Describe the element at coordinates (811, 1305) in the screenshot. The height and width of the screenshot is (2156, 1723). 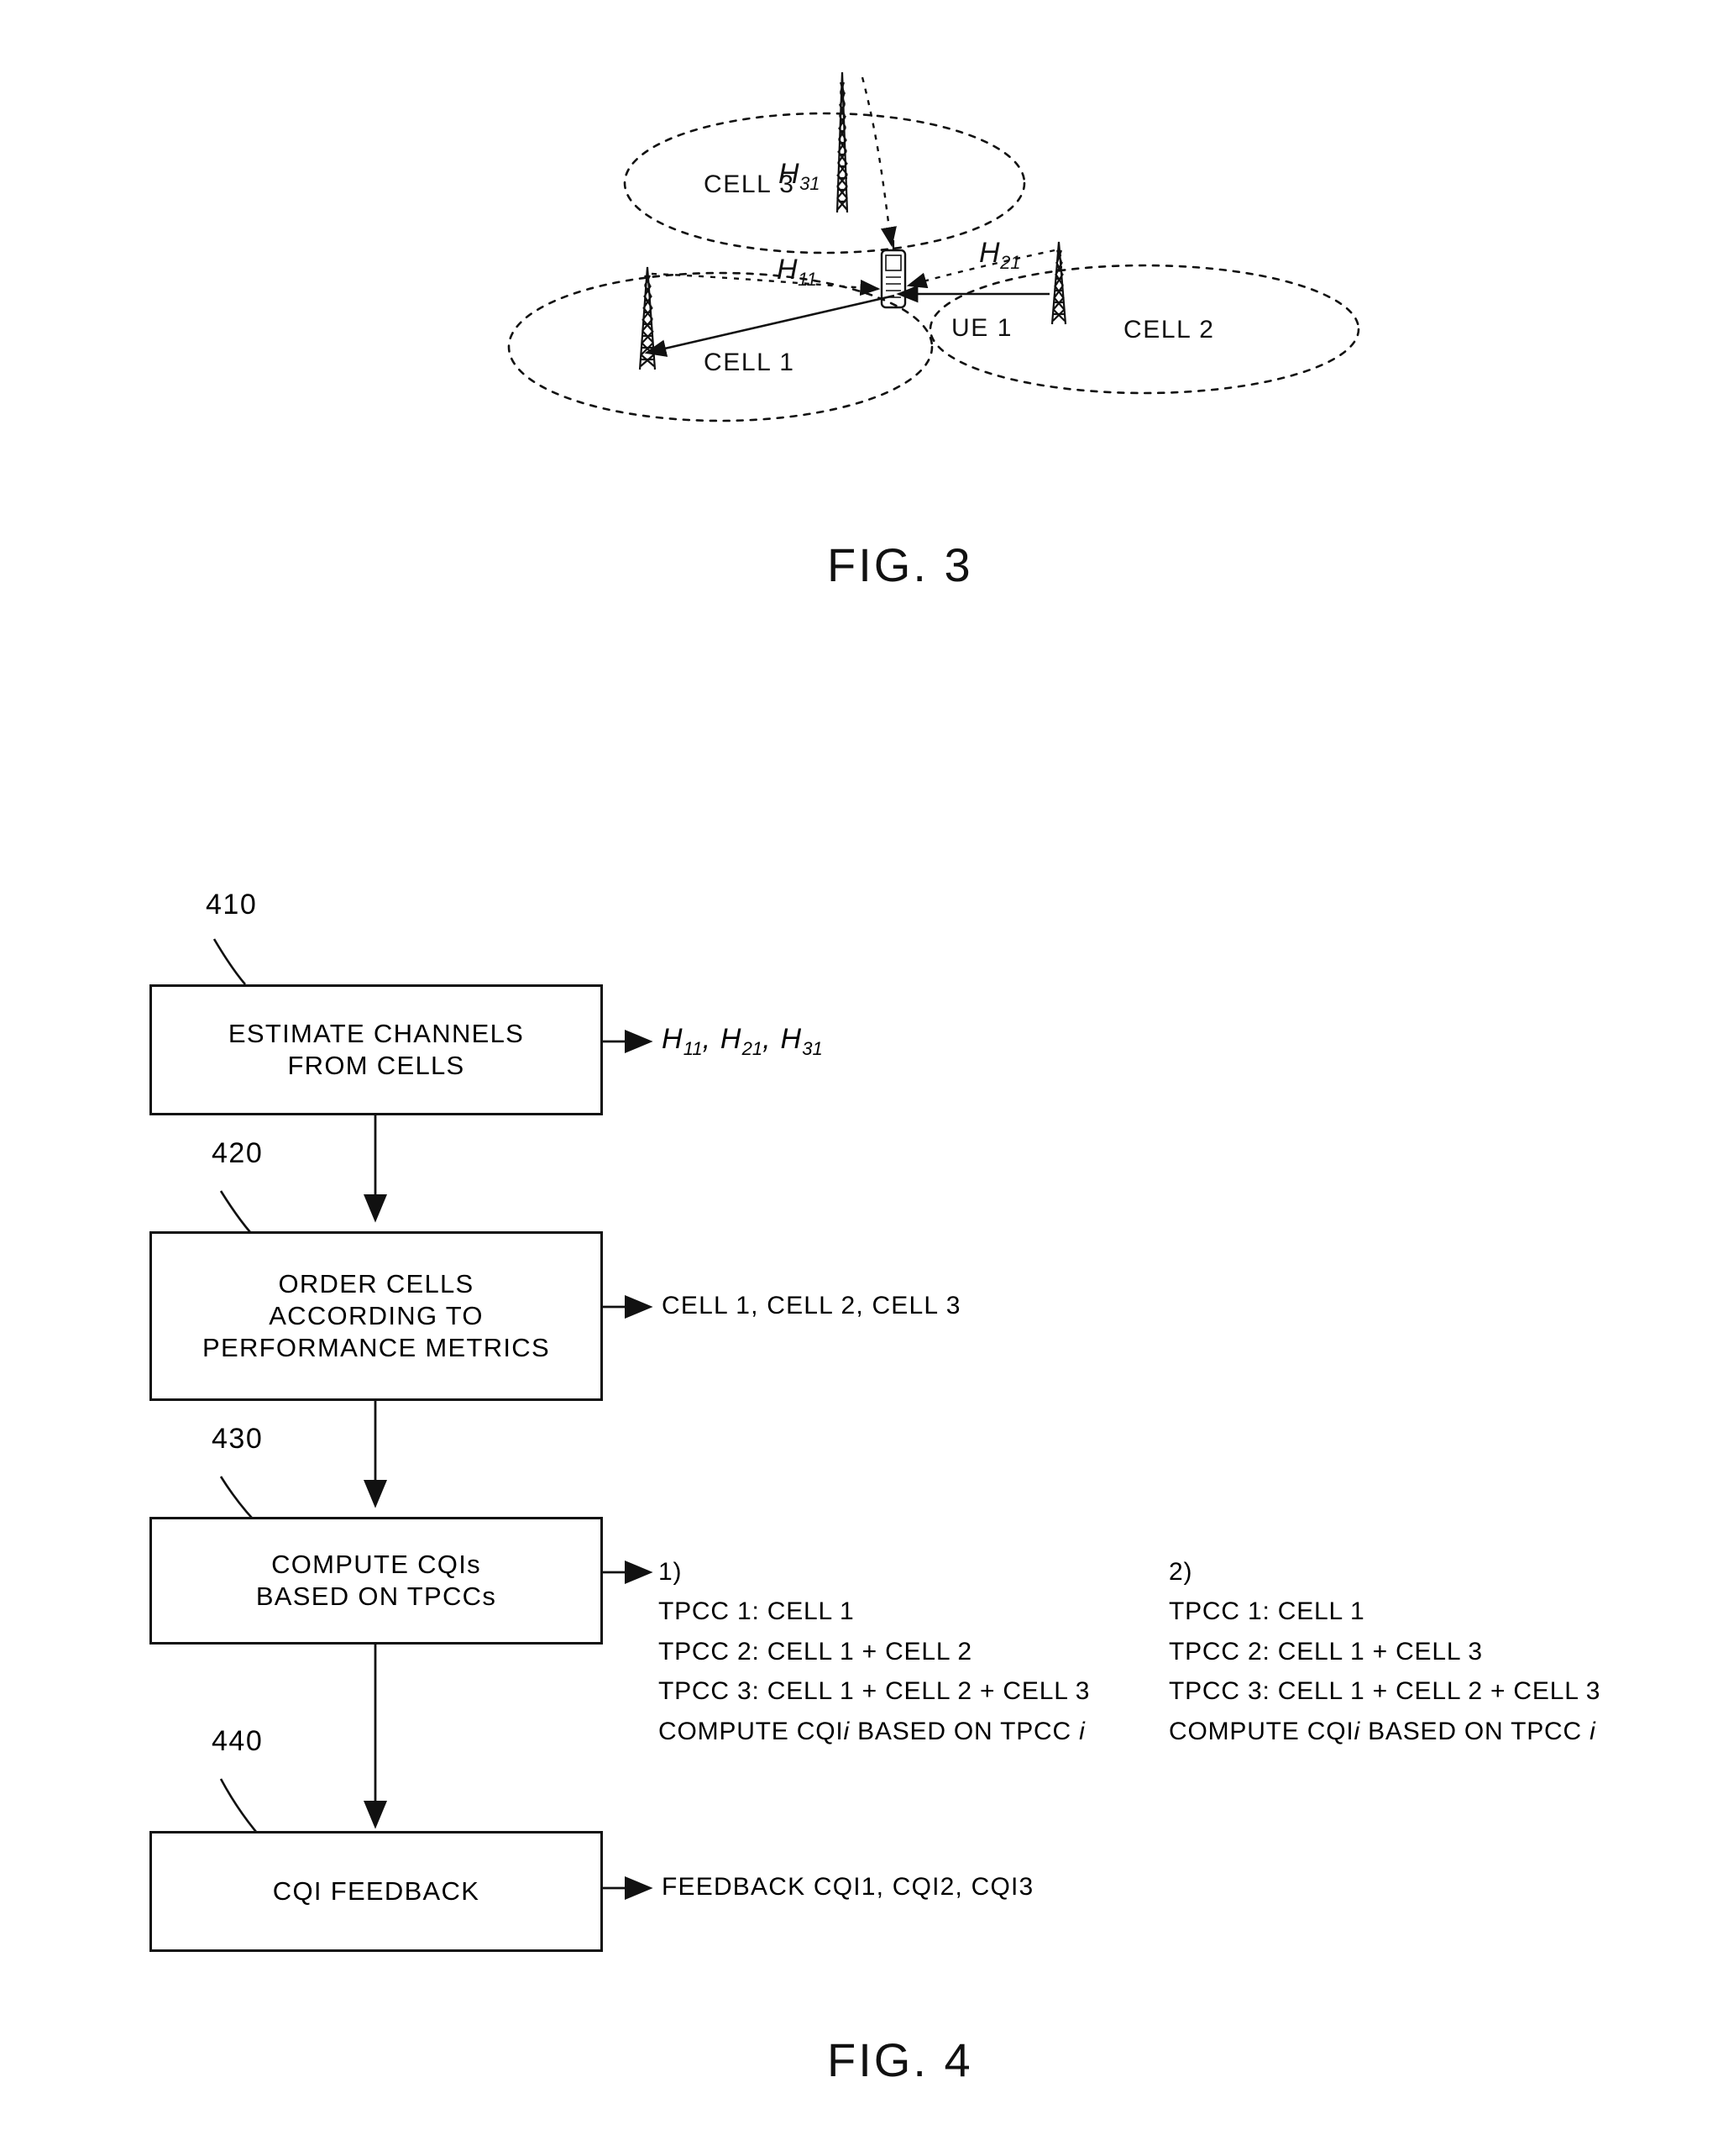
I see `output-420-cell-order: CELL 1, CELL 2, CELL 3` at that location.